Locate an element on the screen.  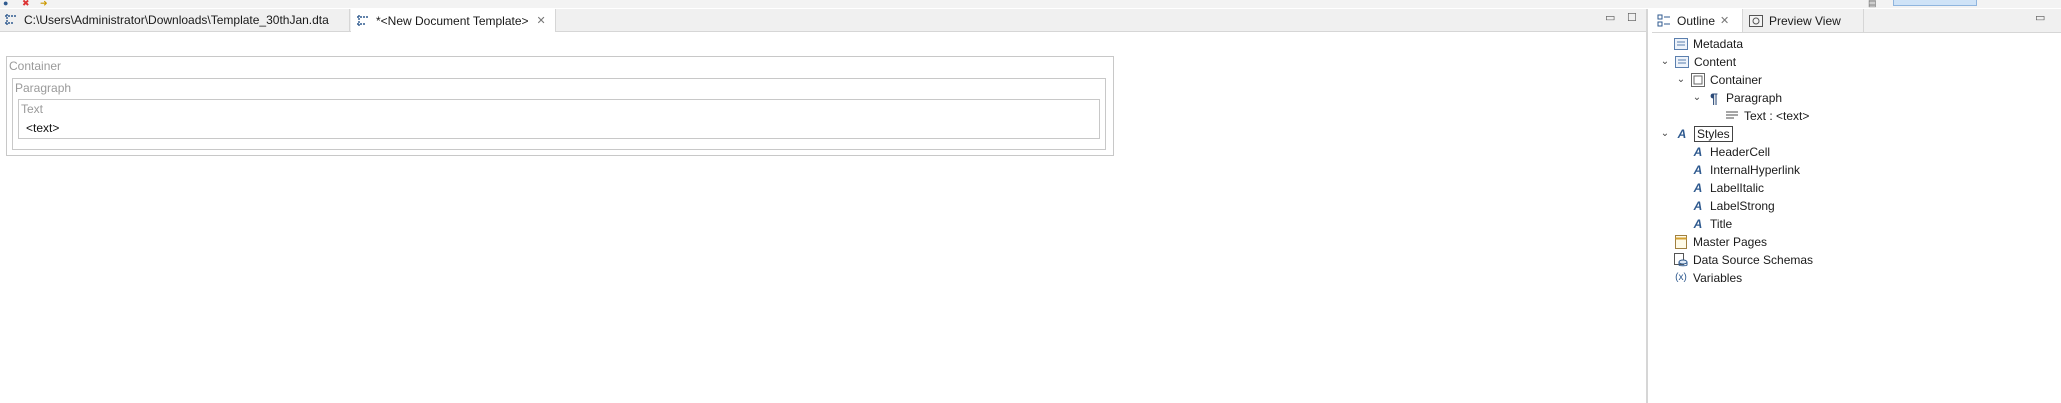
tree-item-data-source-schemas: Data Source Schemas is located at coordinates (1743, 259).